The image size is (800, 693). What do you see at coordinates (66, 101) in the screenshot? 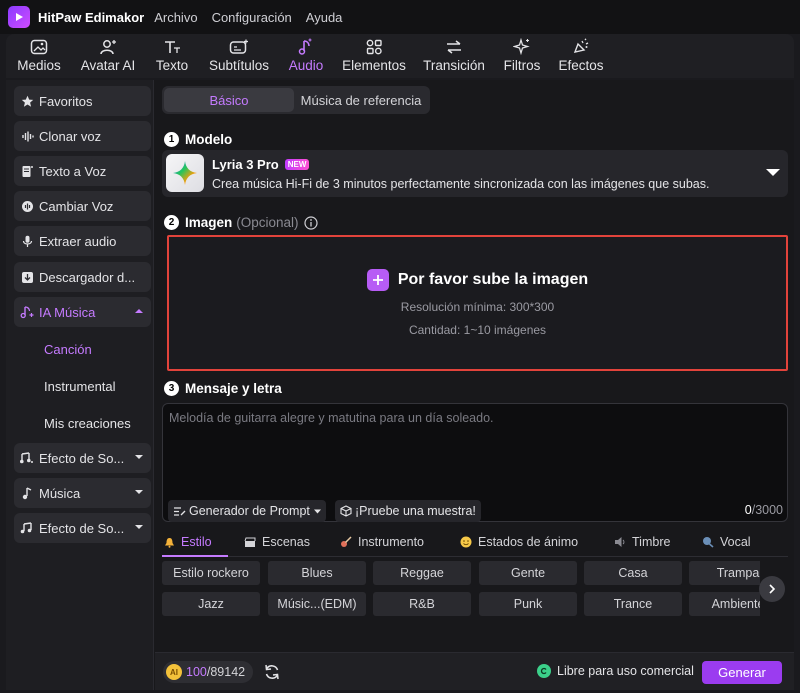
I see `sidebar-item-label: Favoritos` at bounding box center [66, 101].